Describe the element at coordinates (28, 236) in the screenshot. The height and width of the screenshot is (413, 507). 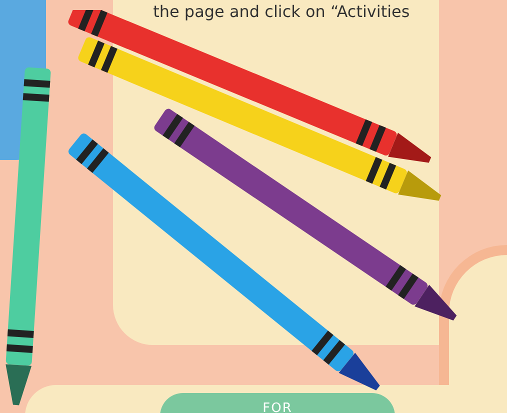
I see `crayon-icon` at that location.